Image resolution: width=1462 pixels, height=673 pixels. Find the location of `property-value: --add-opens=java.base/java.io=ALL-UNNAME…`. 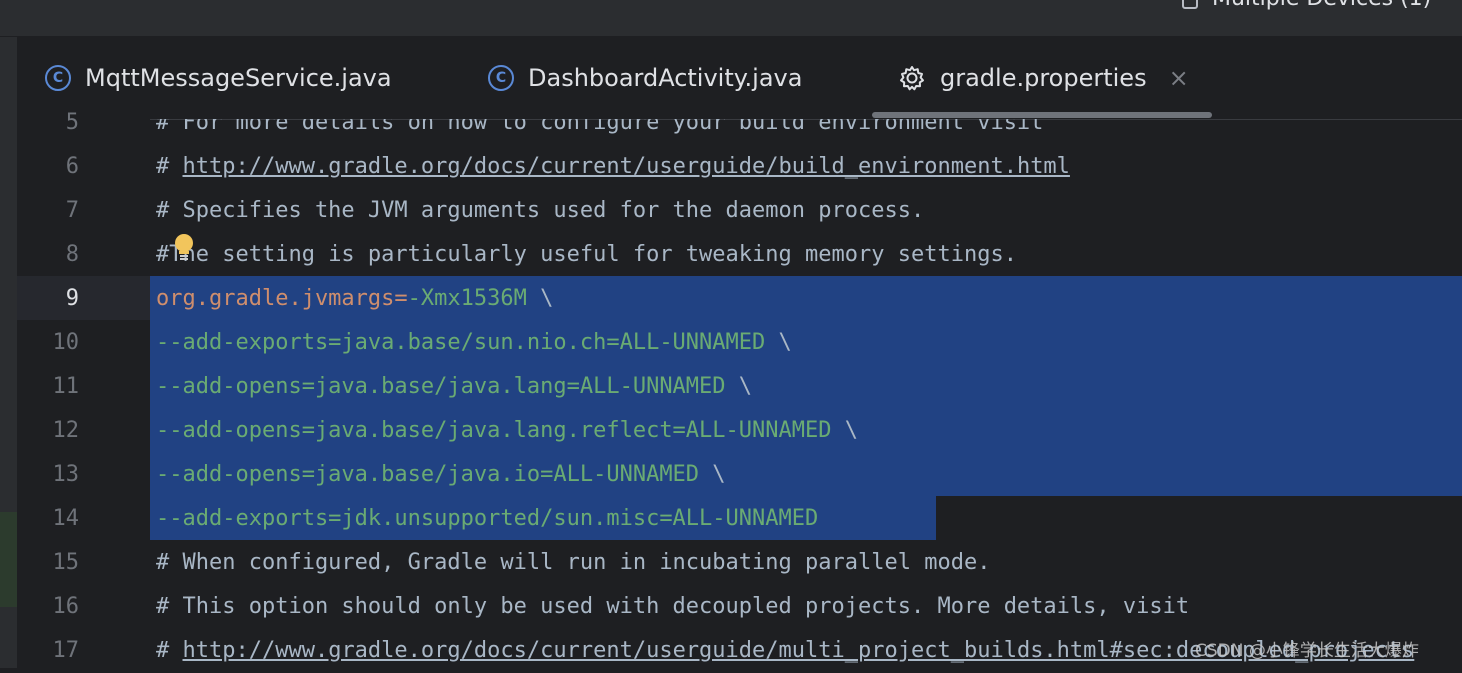

property-value: --add-opens=java.base/java.io=ALL-UNNAME… is located at coordinates (428, 474).